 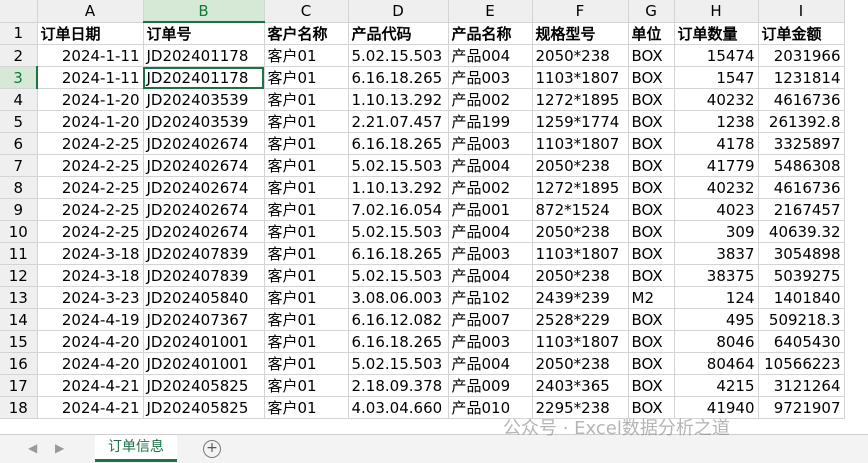 I want to click on cell-f2: 2050*238, so click(x=580, y=55).